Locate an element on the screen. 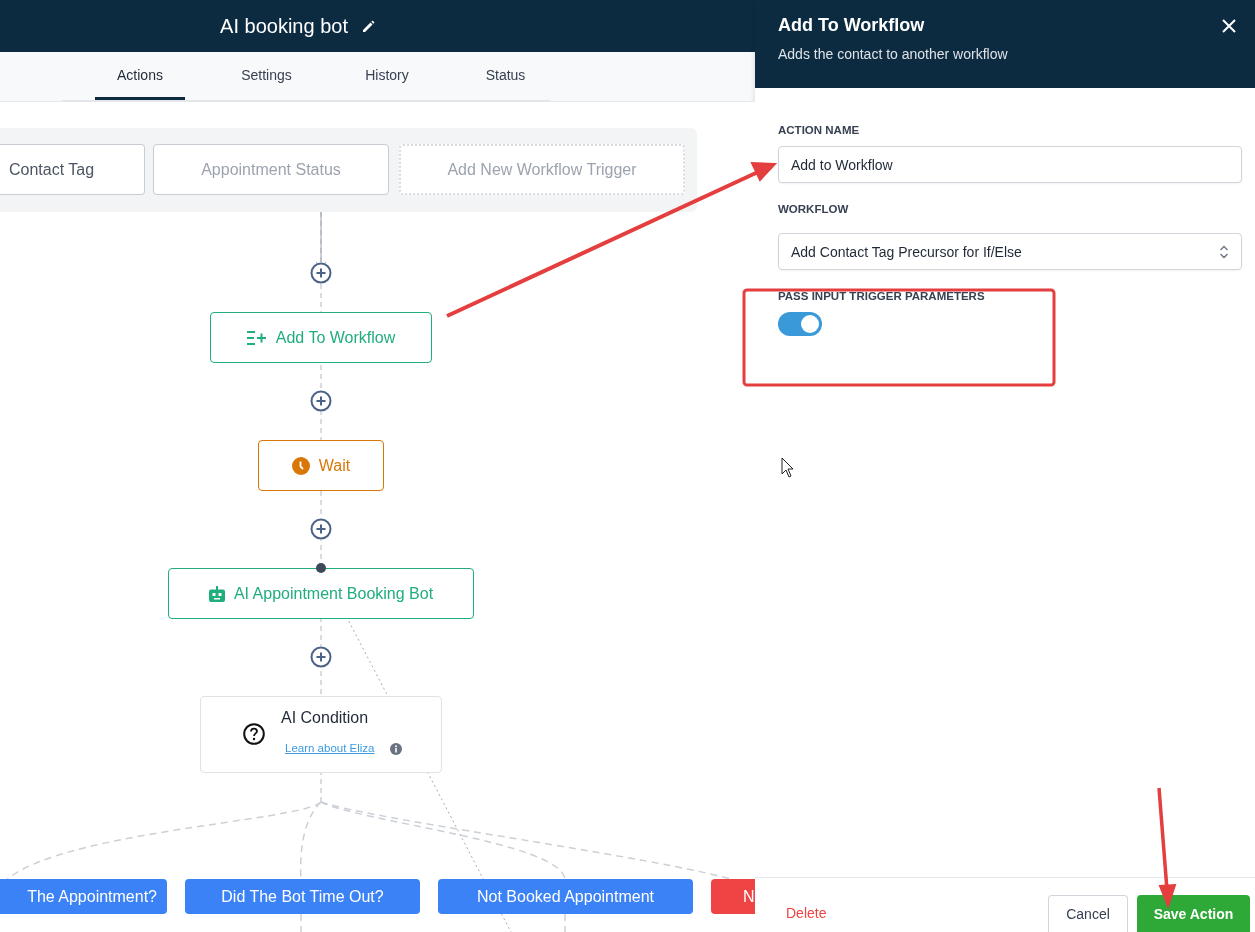  add-to-workflow-node: Add To Workflow is located at coordinates (321, 337).